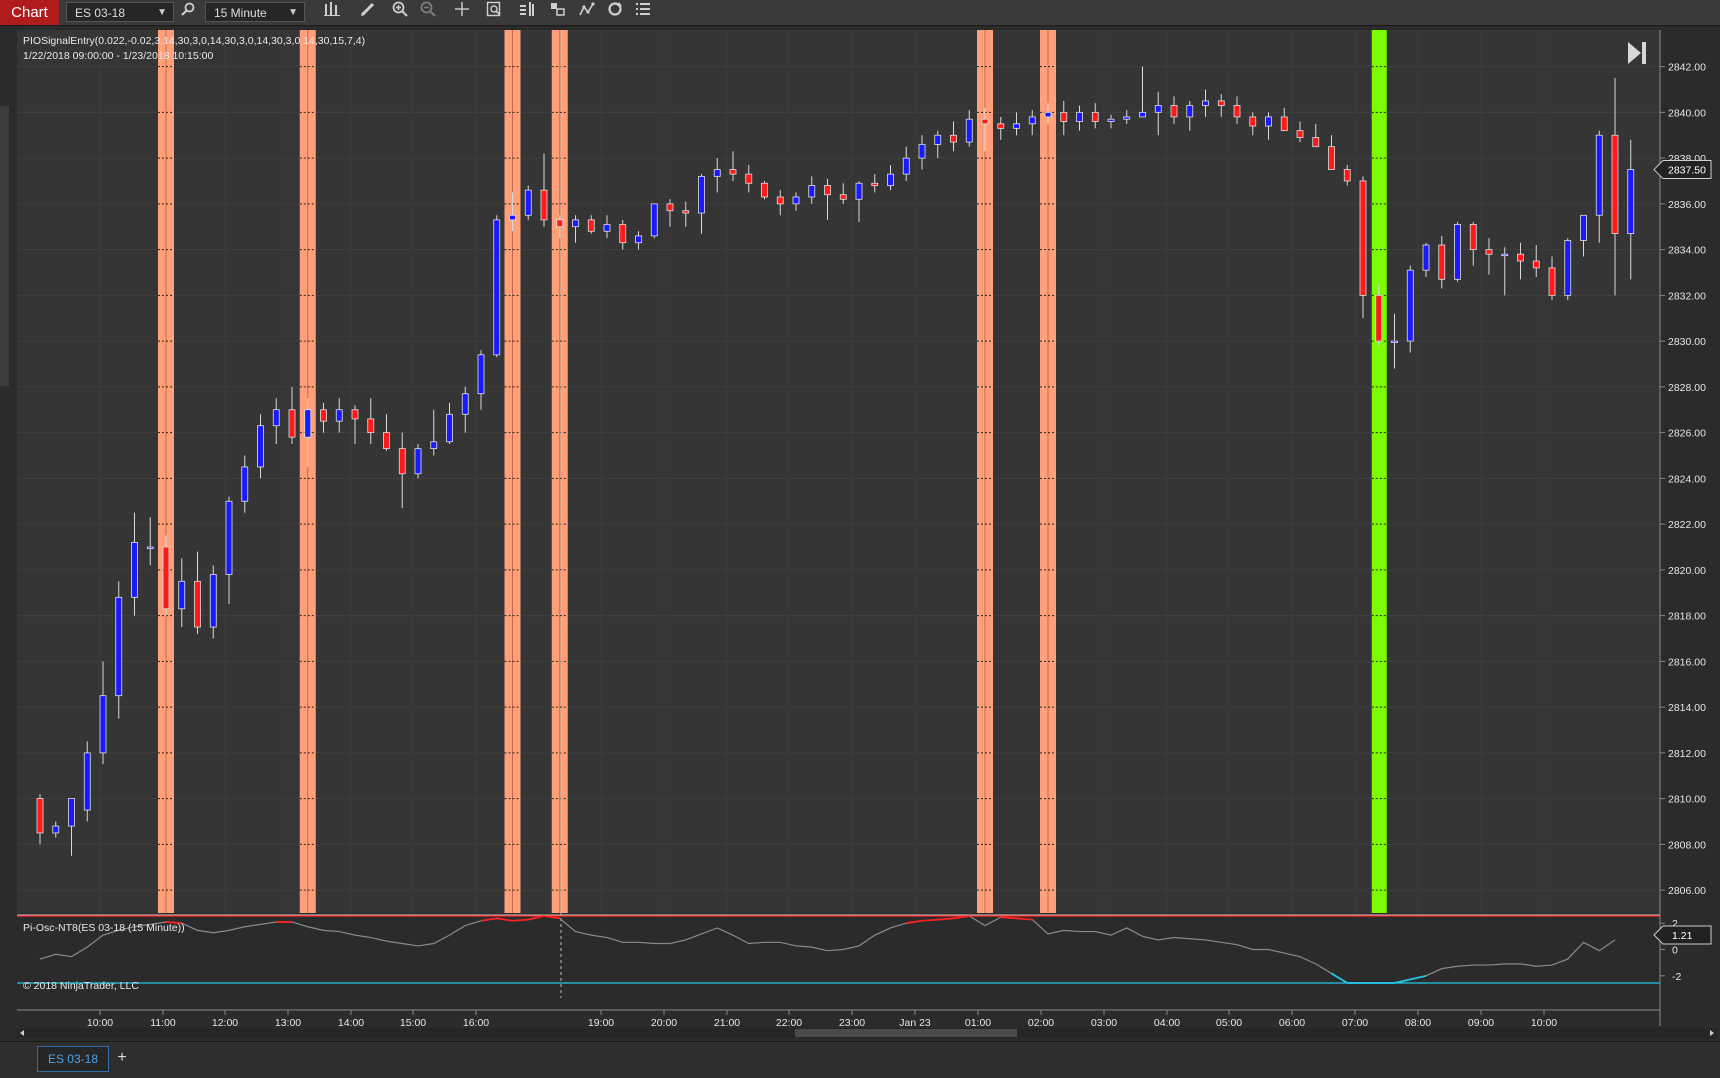 The height and width of the screenshot is (1078, 1720). Describe the element at coordinates (1229, 1023) in the screenshot. I see `time-tick-label: 05:00` at that location.